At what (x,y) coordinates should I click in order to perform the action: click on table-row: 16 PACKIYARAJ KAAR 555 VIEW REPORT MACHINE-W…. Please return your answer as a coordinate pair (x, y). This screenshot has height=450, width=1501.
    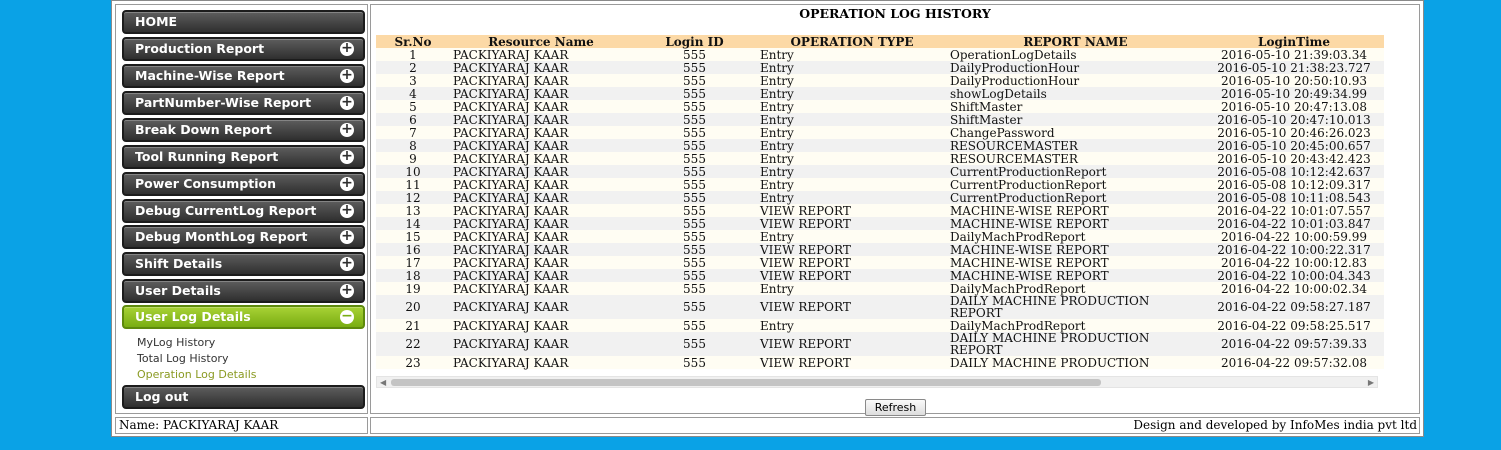
    Looking at the image, I should click on (880, 249).